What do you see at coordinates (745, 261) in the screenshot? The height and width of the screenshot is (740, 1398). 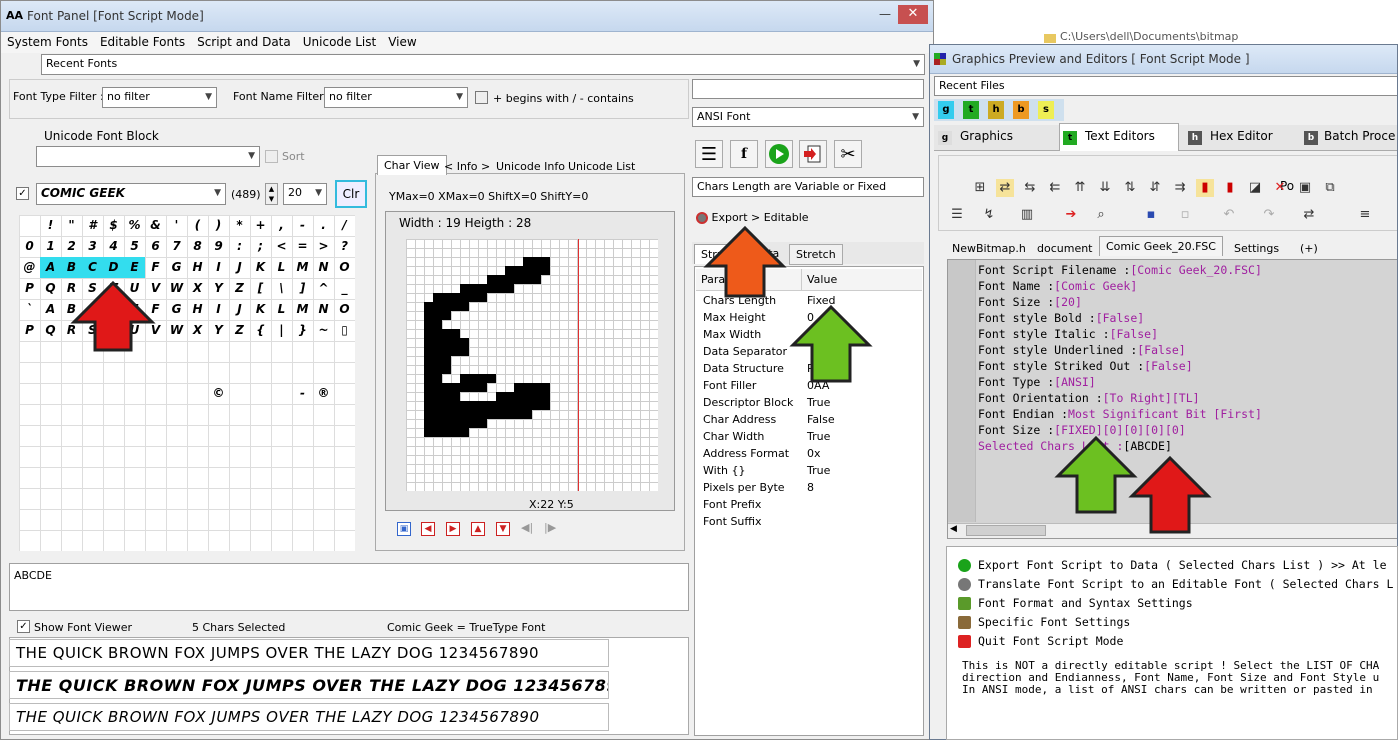 I see `orange-arrow-export` at bounding box center [745, 261].